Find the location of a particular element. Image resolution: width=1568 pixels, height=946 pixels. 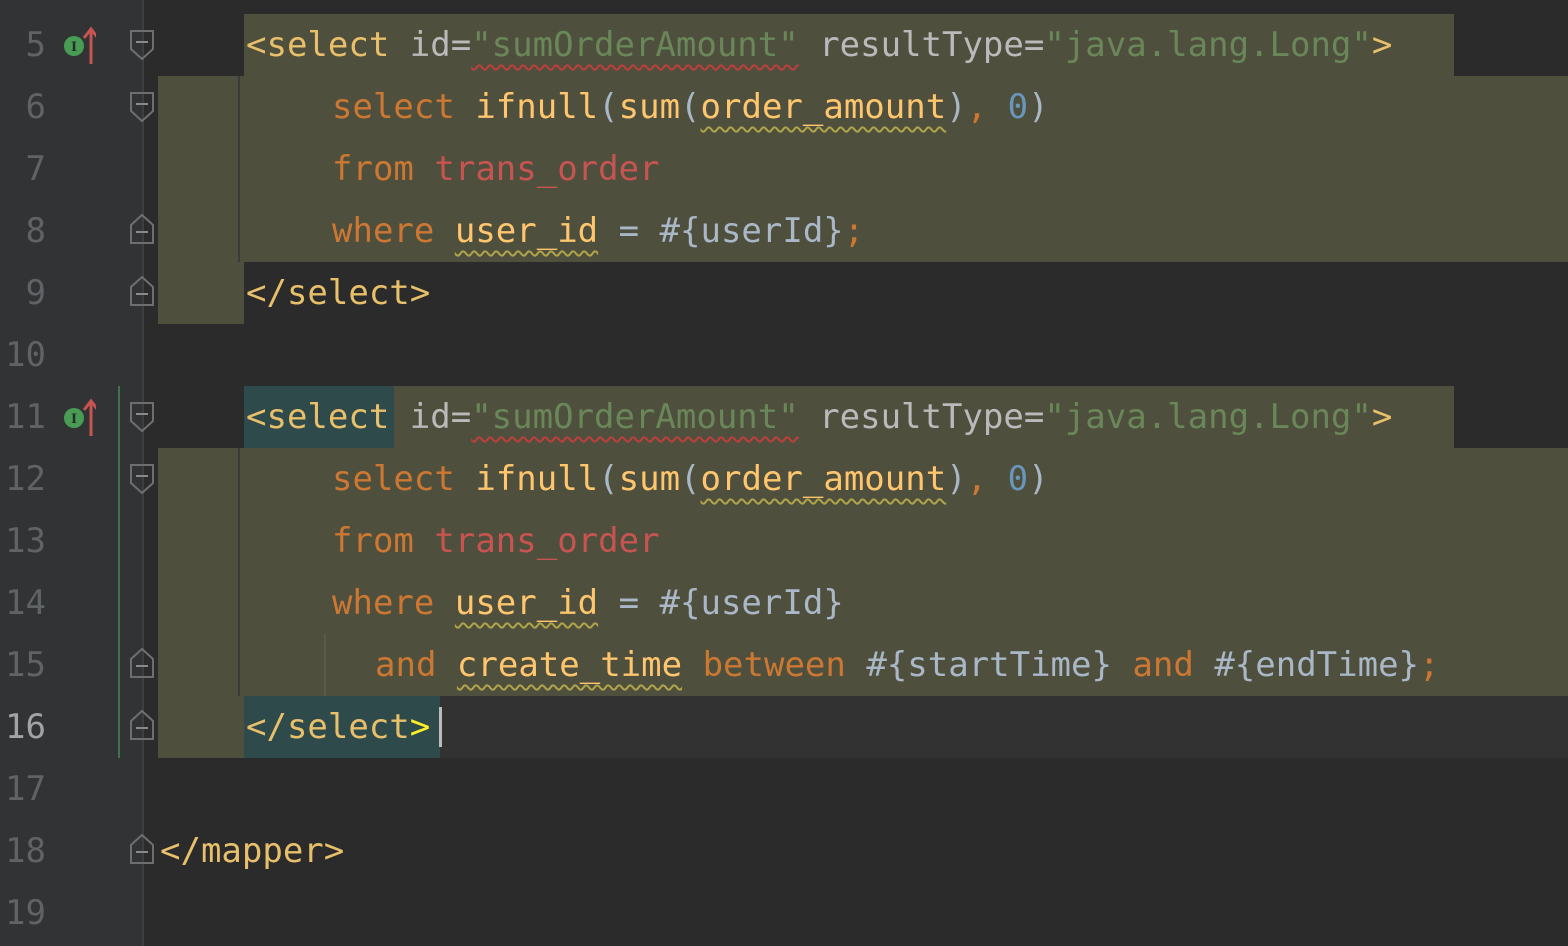

line-number: 13 is located at coordinates (25, 541).